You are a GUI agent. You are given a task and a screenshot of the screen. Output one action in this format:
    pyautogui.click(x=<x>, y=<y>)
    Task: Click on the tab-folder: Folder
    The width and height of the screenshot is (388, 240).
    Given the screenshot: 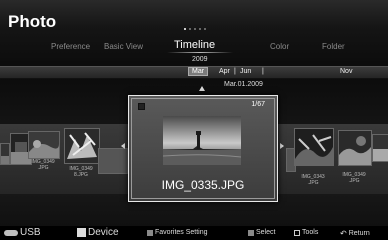 What is the action you would take?
    pyautogui.click(x=333, y=46)
    